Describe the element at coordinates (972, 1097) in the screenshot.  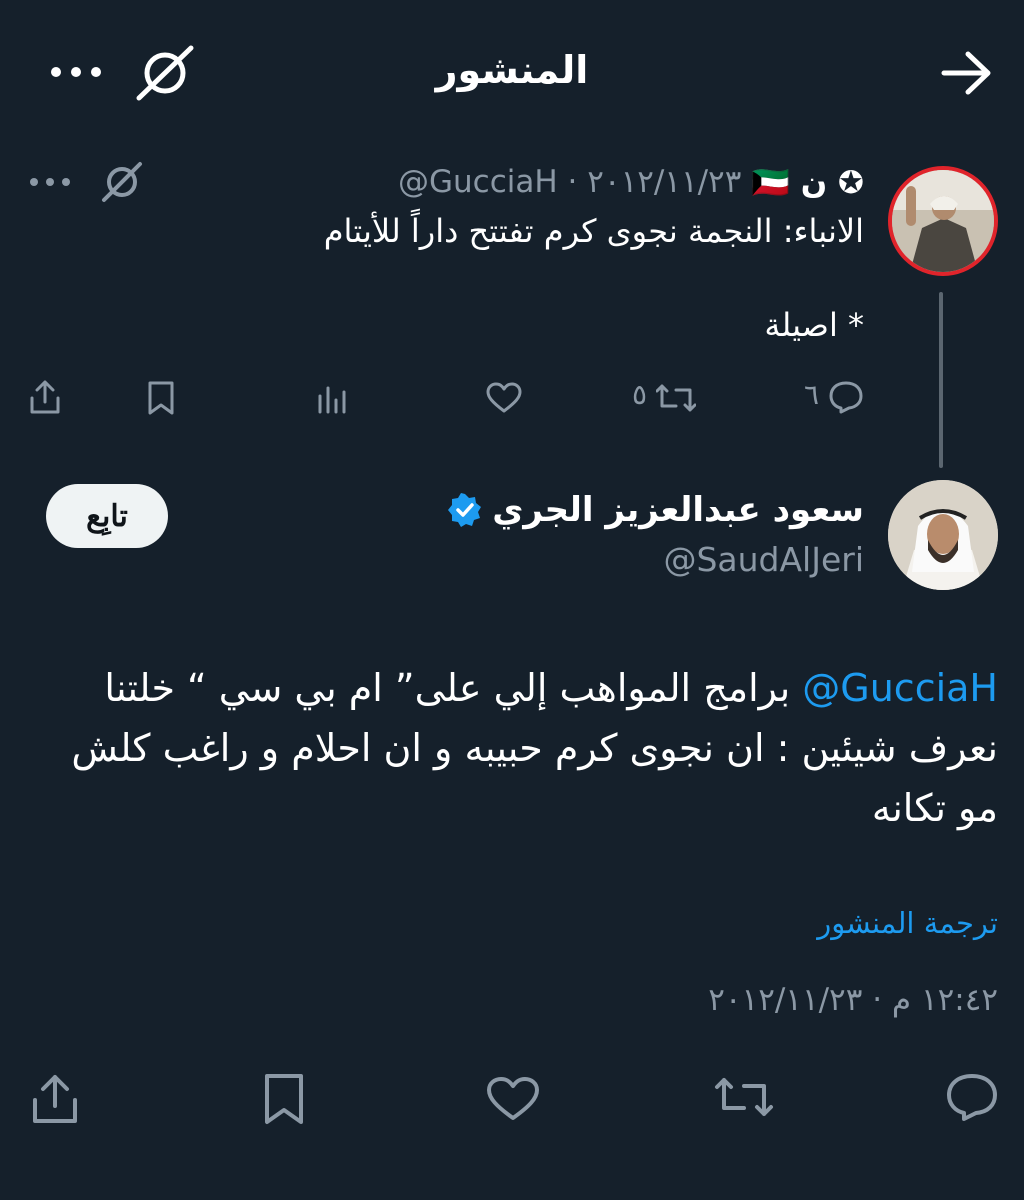
I see `main-reply-icon` at that location.